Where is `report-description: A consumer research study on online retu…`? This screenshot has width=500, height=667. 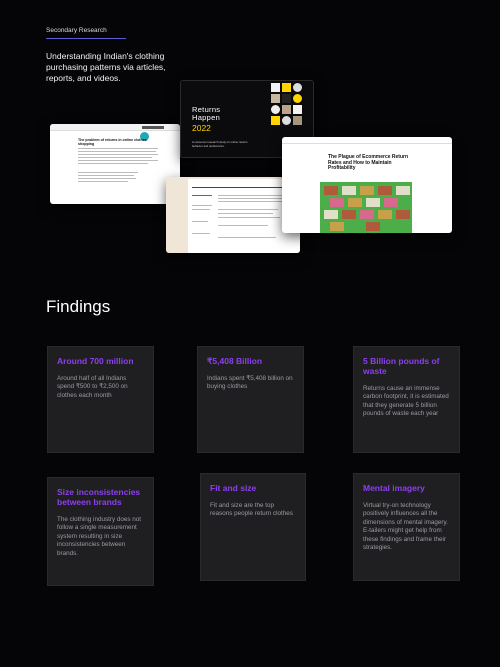 report-description: A consumer research study on online retu… is located at coordinates (220, 144).